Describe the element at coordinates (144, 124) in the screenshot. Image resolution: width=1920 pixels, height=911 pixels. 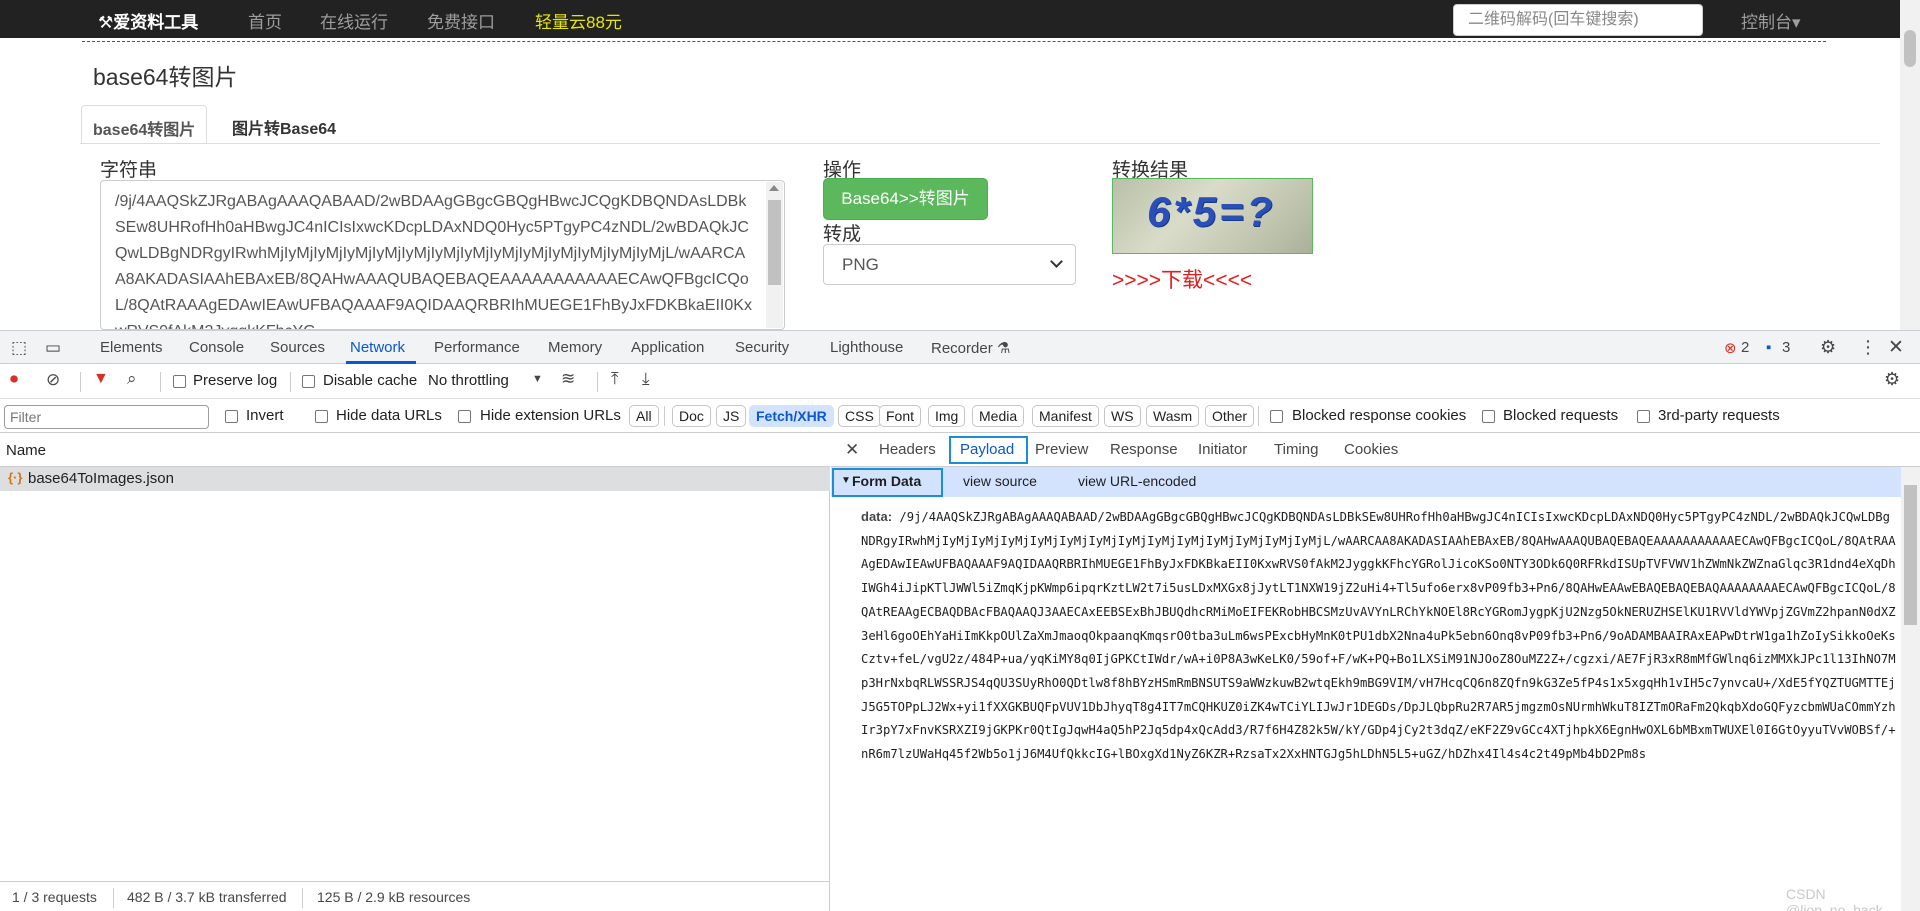
I see `tab-base64-to-image: base64转图片` at that location.